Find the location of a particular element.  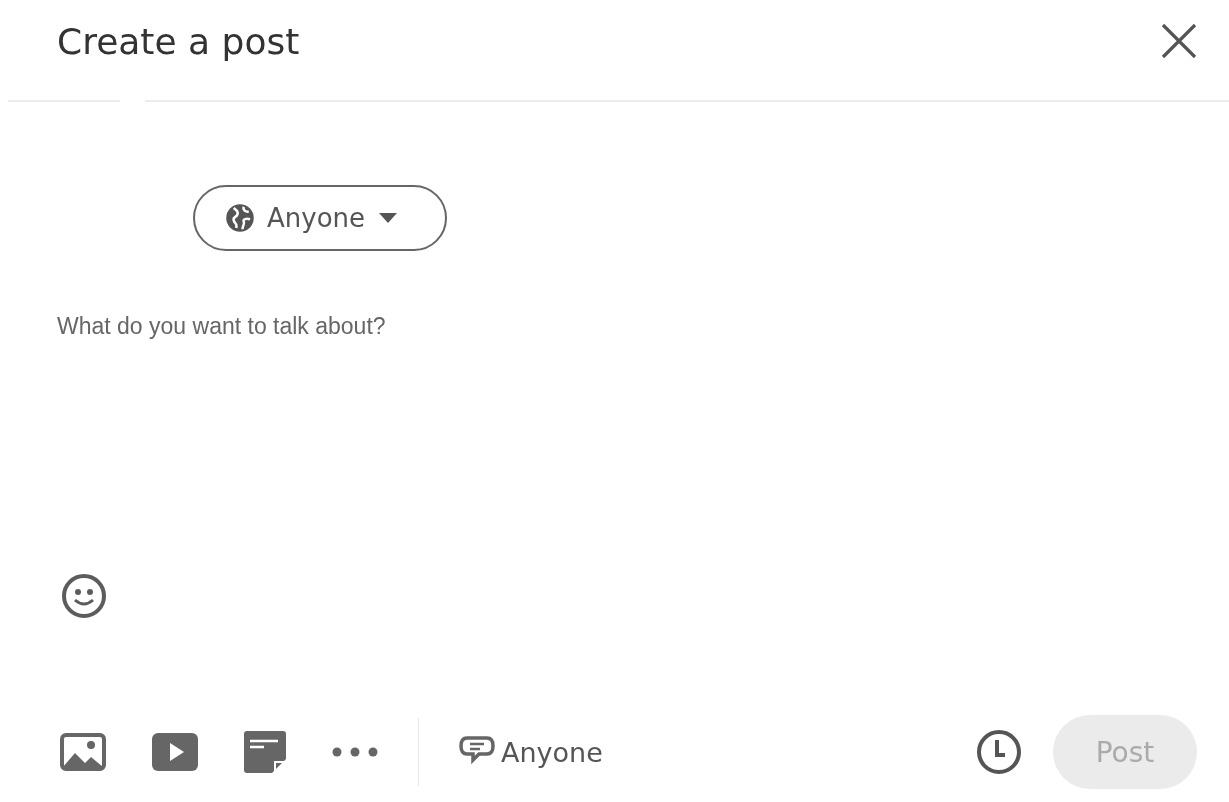

photo-button is located at coordinates (83, 752).